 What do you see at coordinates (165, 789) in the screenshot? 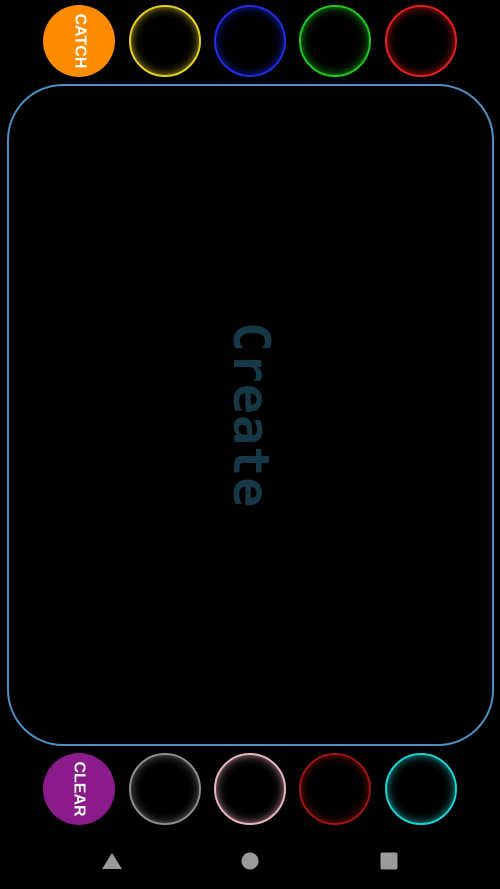
I see `color-gray-button` at bounding box center [165, 789].